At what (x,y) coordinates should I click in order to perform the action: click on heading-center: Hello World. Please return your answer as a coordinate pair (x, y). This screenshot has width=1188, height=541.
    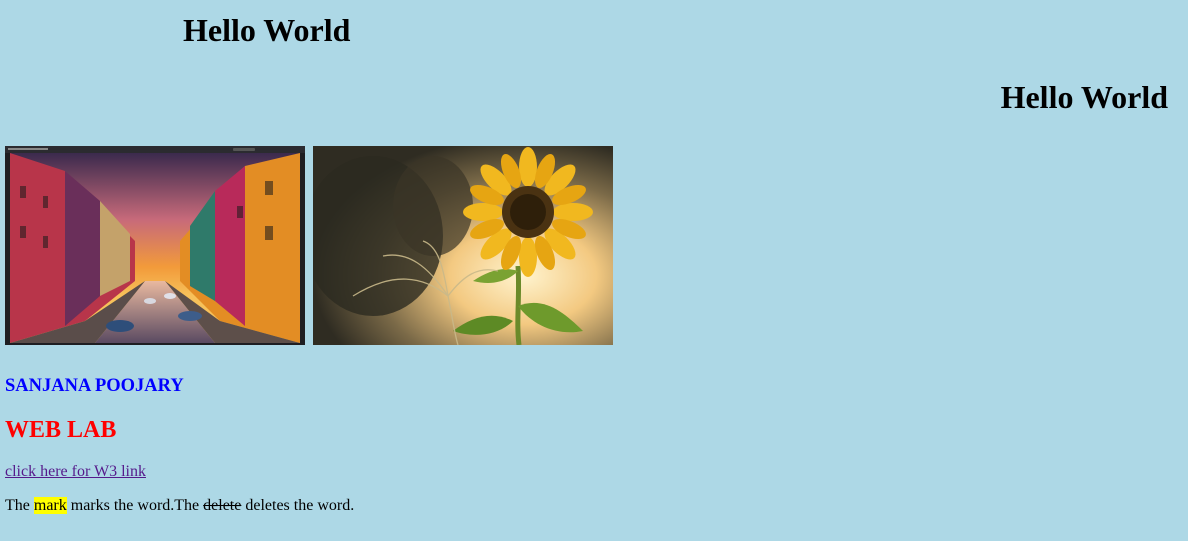
    Looking at the image, I should click on (267, 30).